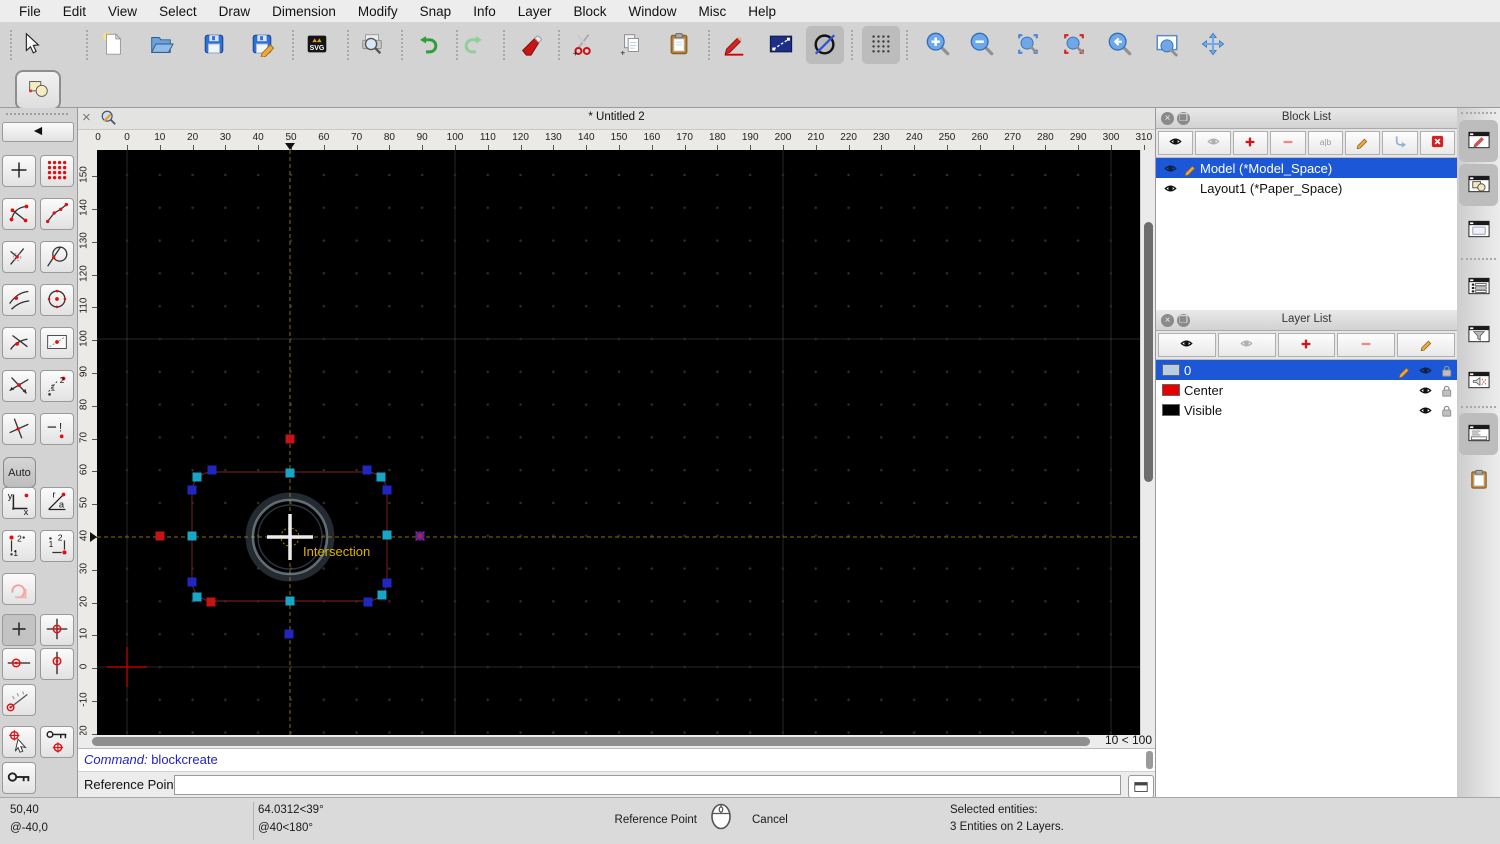 This screenshot has height=844, width=1500. Describe the element at coordinates (262, 45) in the screenshot. I see `save-as-button` at that location.